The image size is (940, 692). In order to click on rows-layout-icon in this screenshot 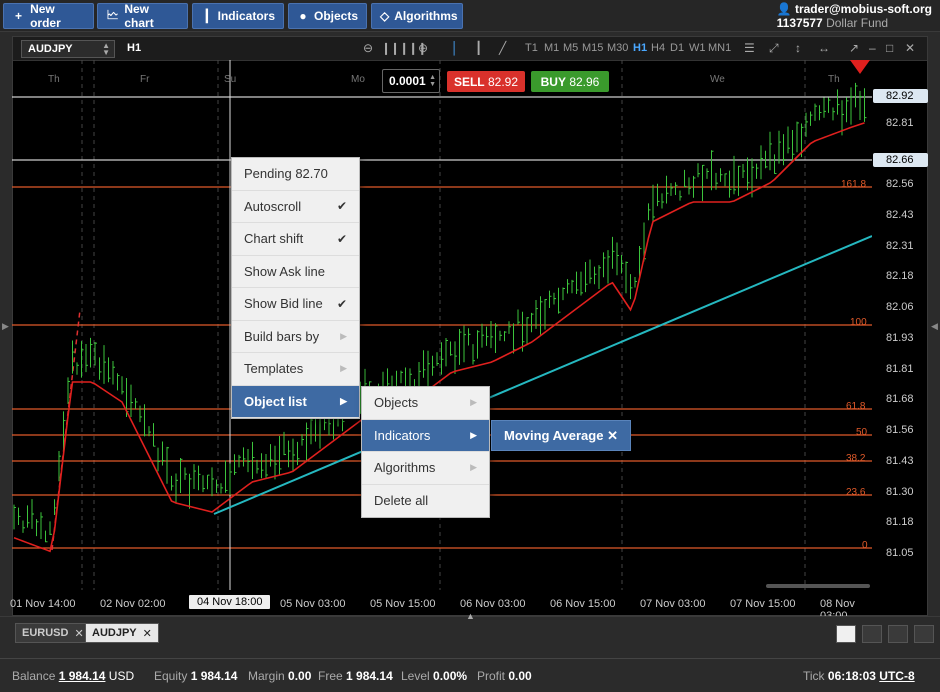, I will do `click(924, 634)`.